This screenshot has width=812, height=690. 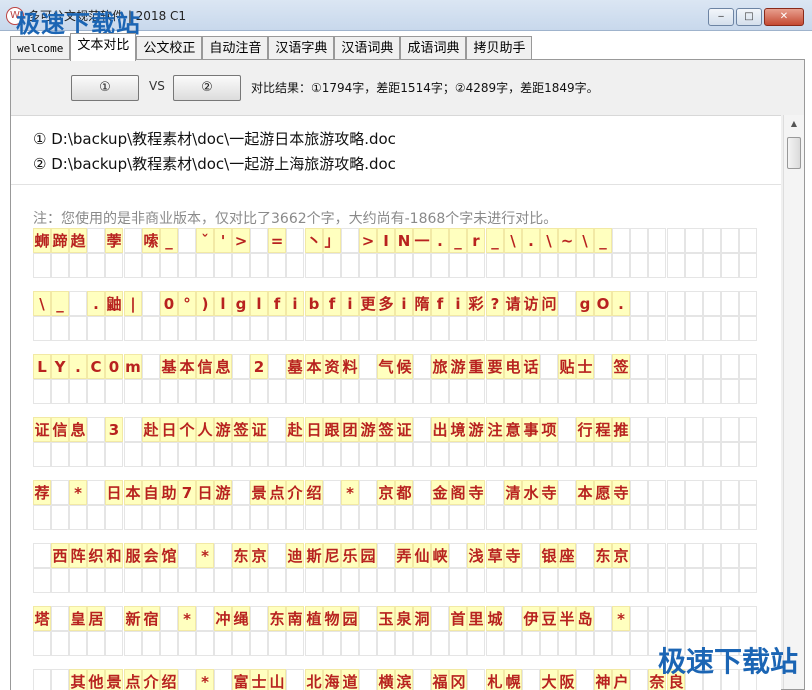 What do you see at coordinates (105, 88) in the screenshot?
I see `select-file-1-button: ①` at bounding box center [105, 88].